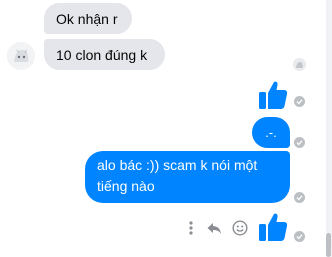 The height and width of the screenshot is (257, 332). I want to click on scrollbar-thumb, so click(328, 245).